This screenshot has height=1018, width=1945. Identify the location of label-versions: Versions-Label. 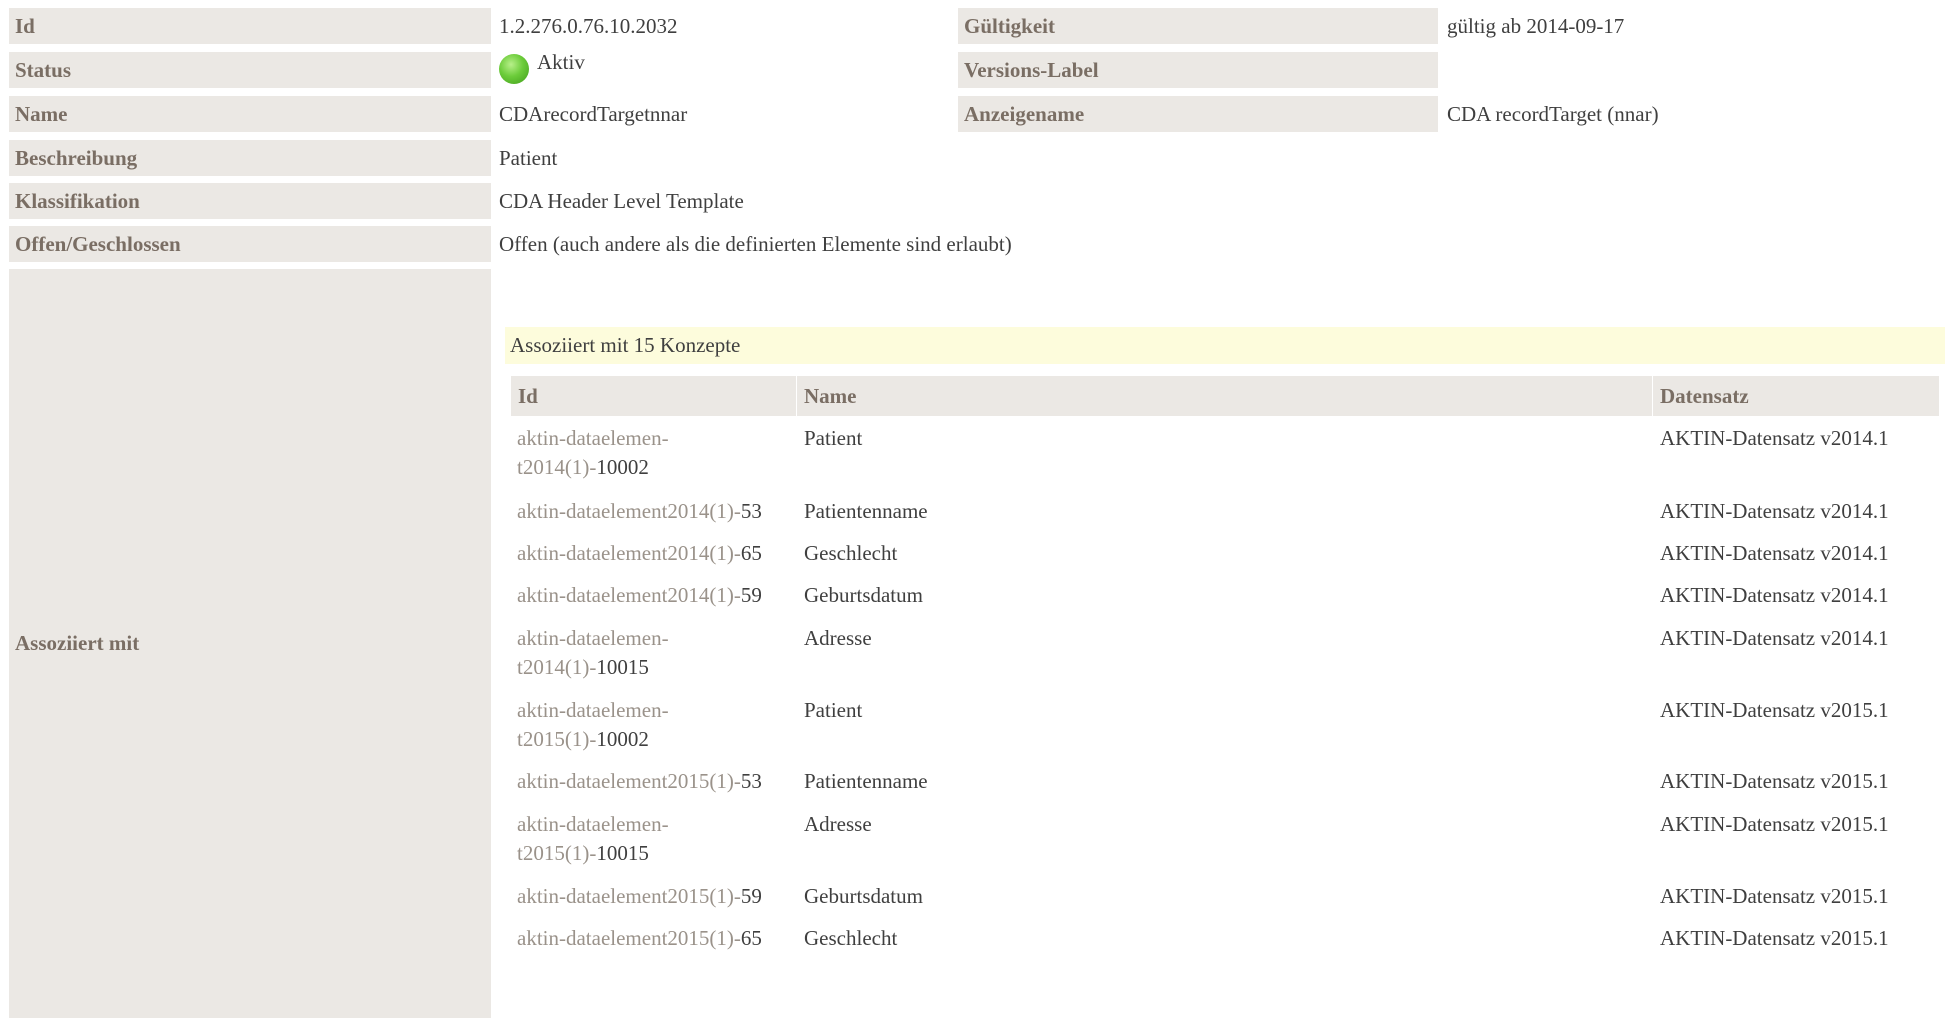
(1198, 70).